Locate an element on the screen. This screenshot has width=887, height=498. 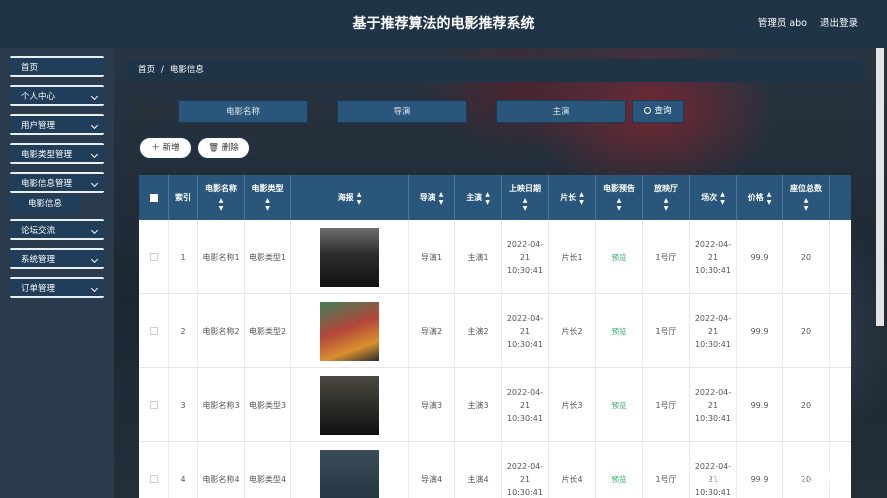
cell-actor: 主演4 is located at coordinates (478, 470).